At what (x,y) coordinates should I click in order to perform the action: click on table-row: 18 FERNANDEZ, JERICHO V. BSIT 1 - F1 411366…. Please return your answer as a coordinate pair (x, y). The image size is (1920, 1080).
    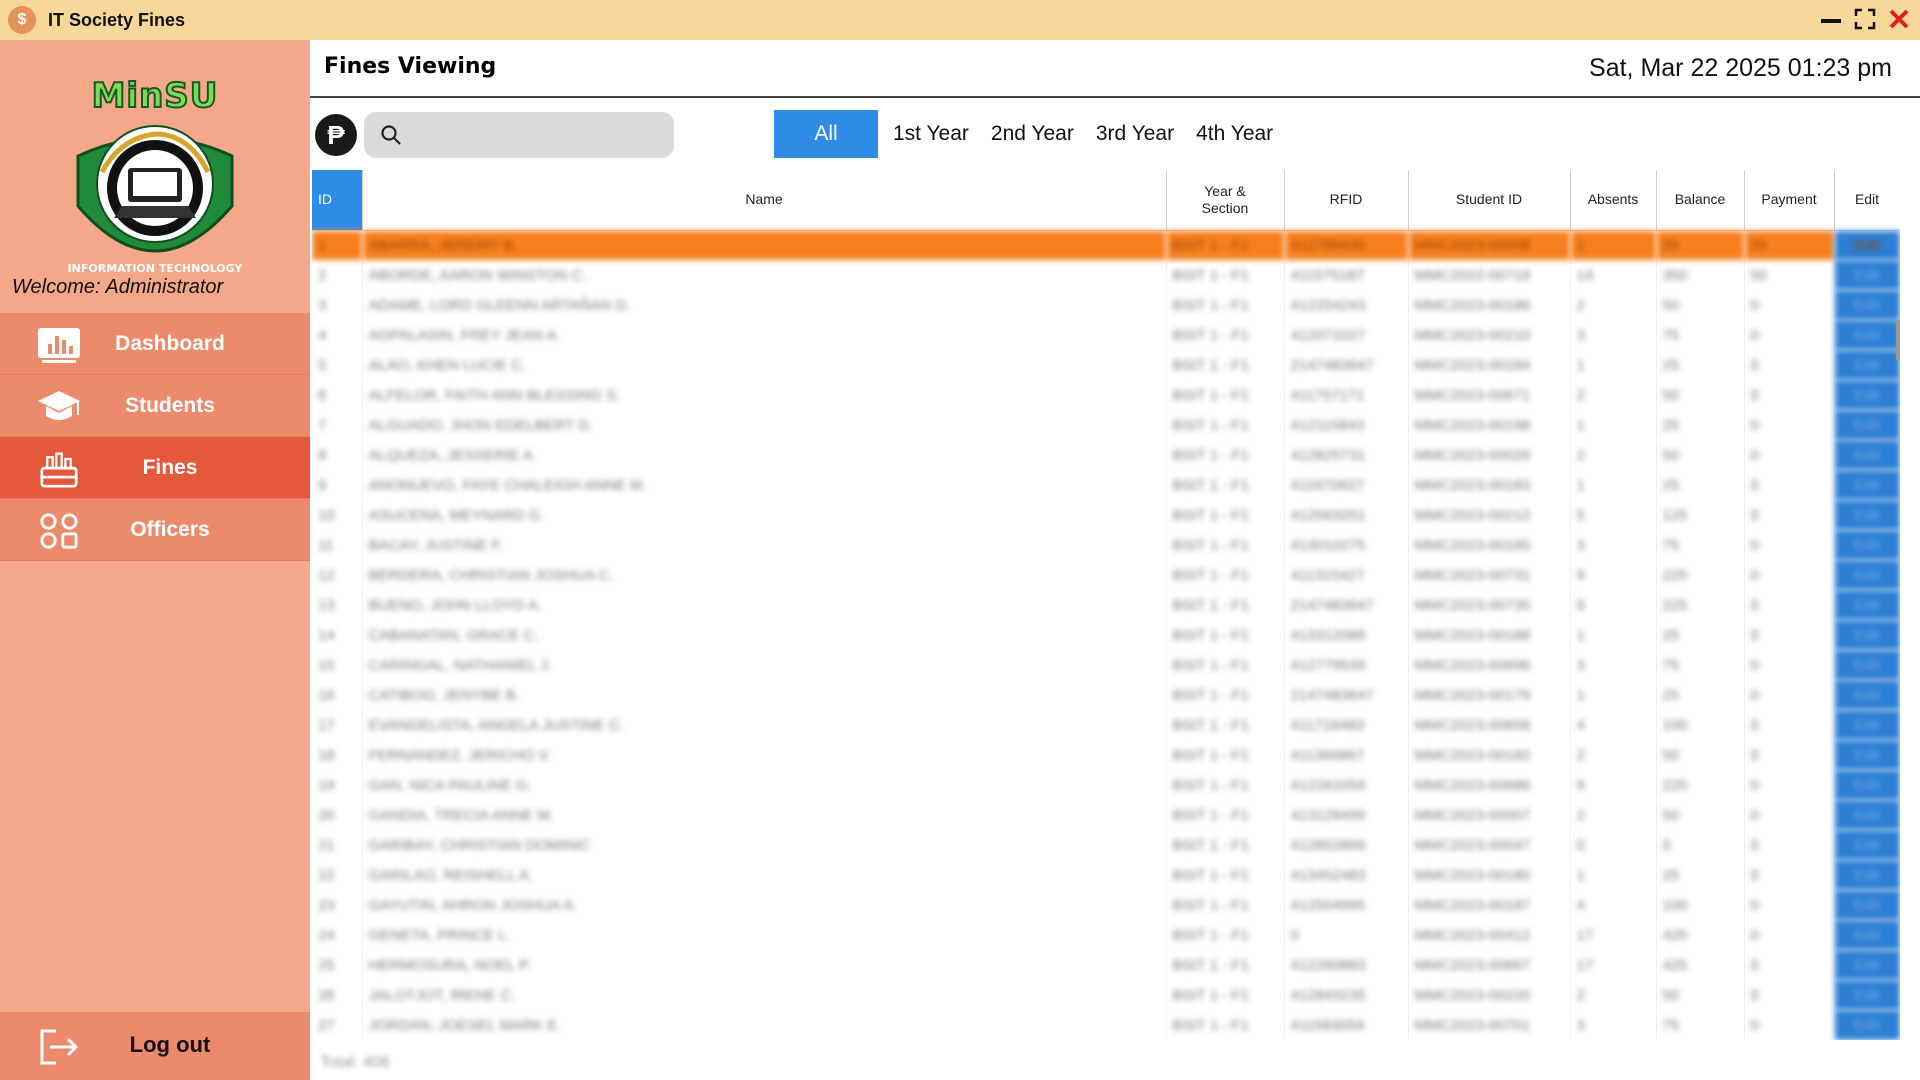
    Looking at the image, I should click on (1106, 755).